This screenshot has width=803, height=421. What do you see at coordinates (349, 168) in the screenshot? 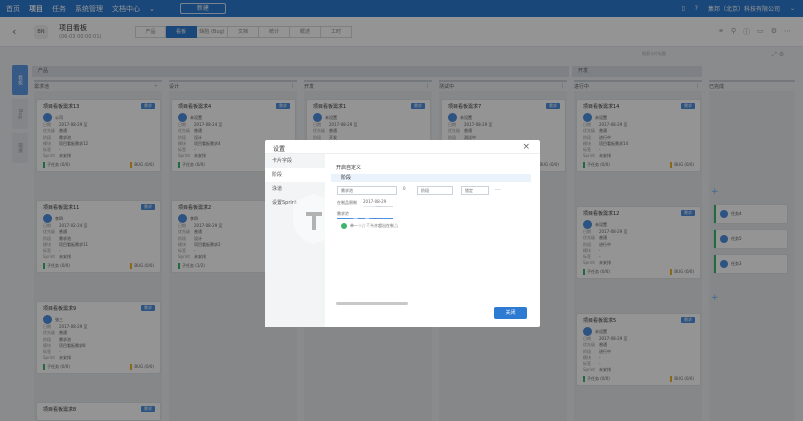
I see `section-label: 开启自定义` at bounding box center [349, 168].